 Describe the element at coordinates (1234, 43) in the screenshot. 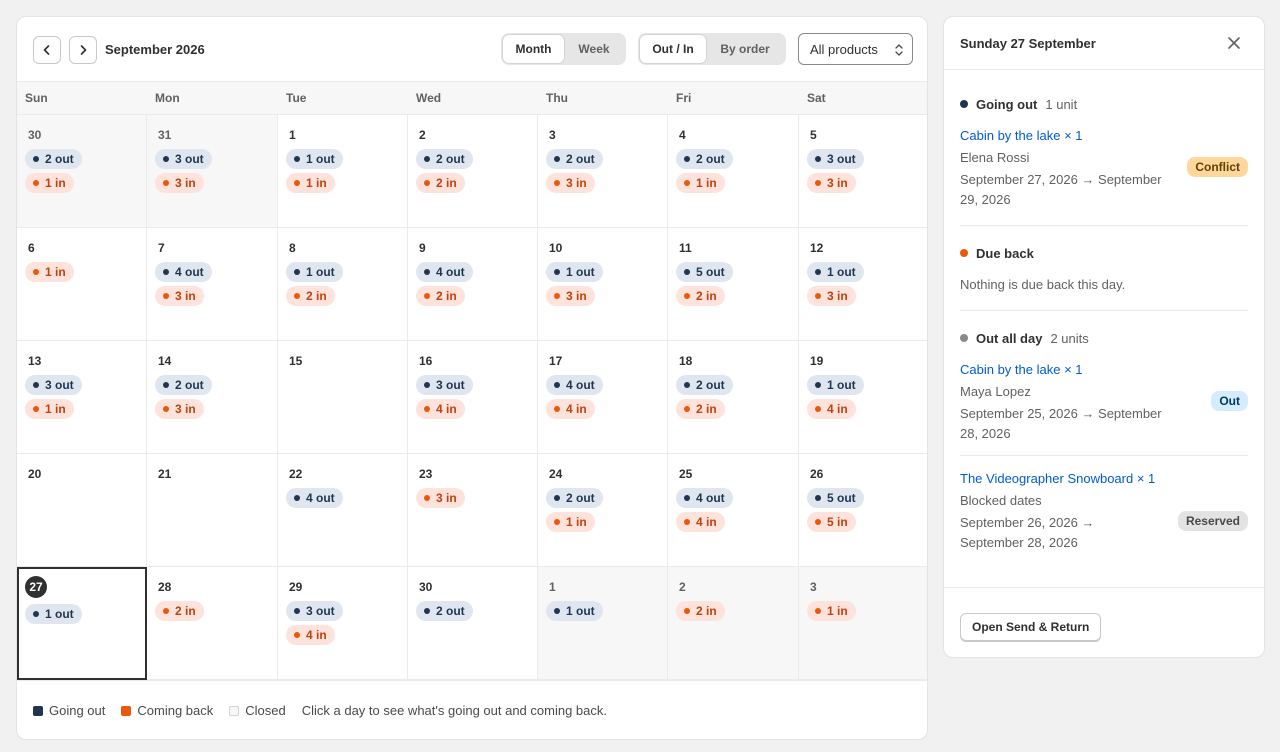

I see `close-icon` at that location.